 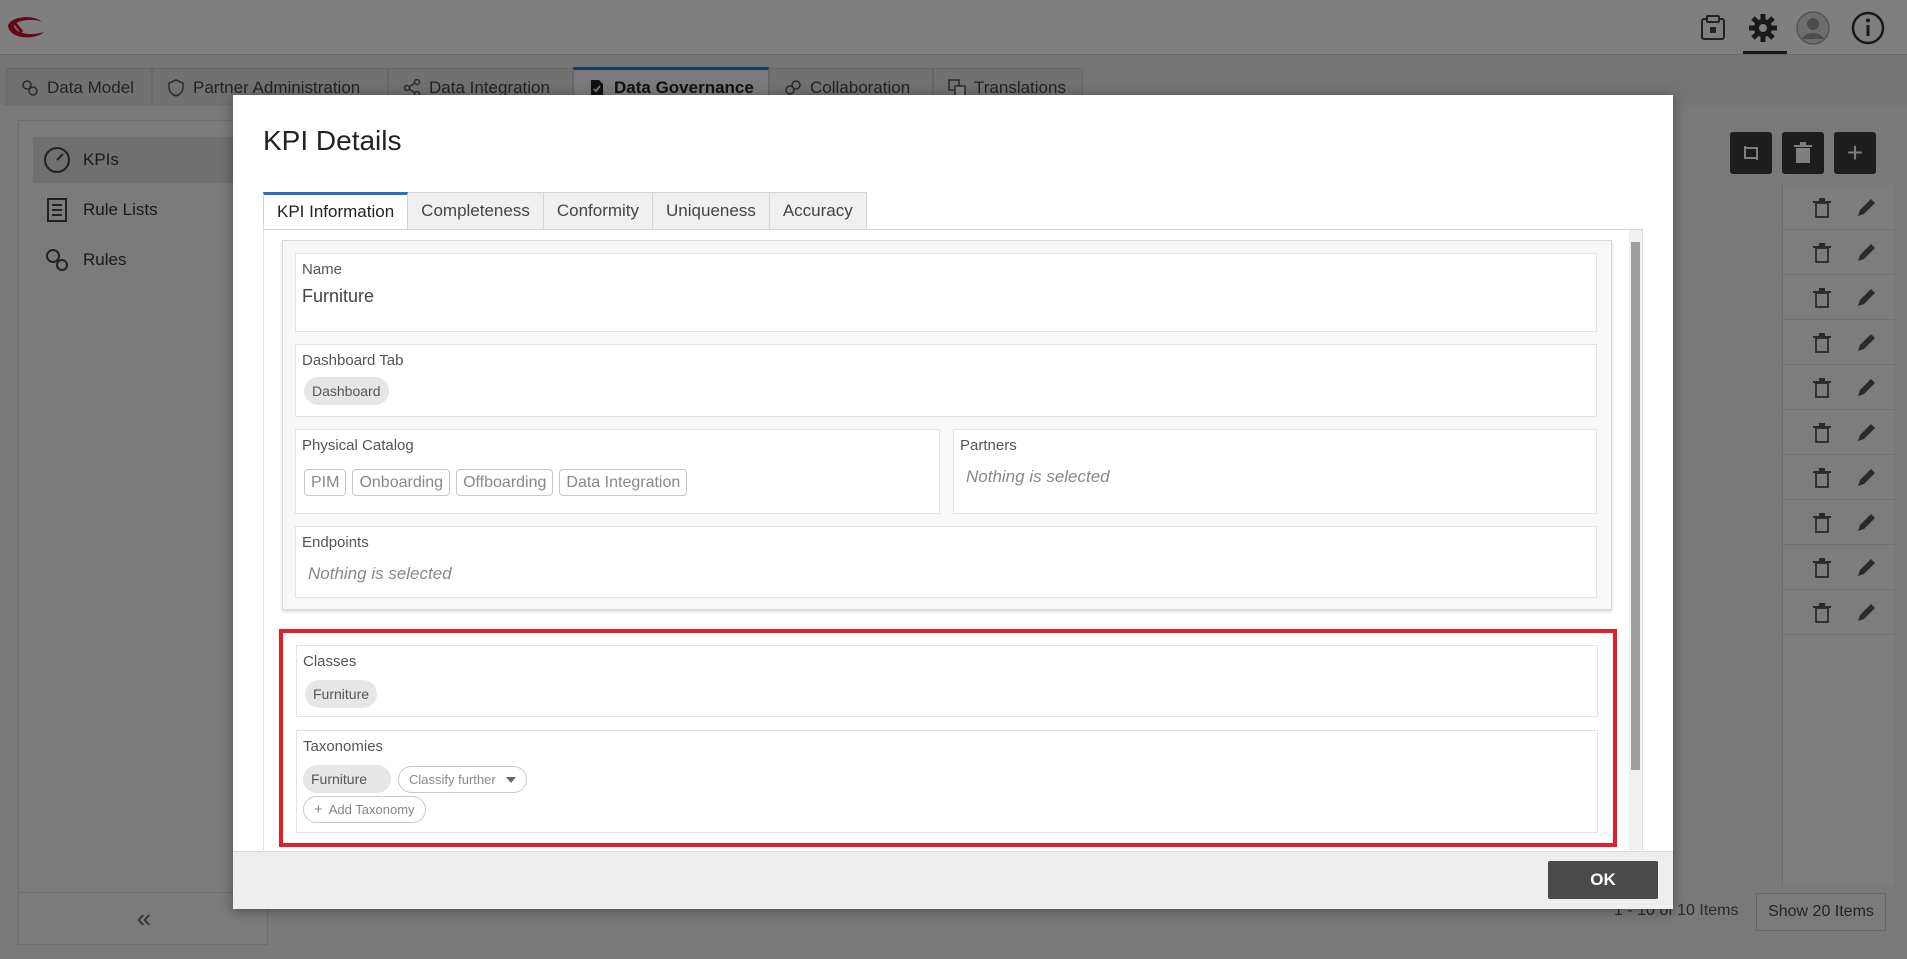 What do you see at coordinates (335, 542) in the screenshot?
I see `endpoints-label: Endpoints` at bounding box center [335, 542].